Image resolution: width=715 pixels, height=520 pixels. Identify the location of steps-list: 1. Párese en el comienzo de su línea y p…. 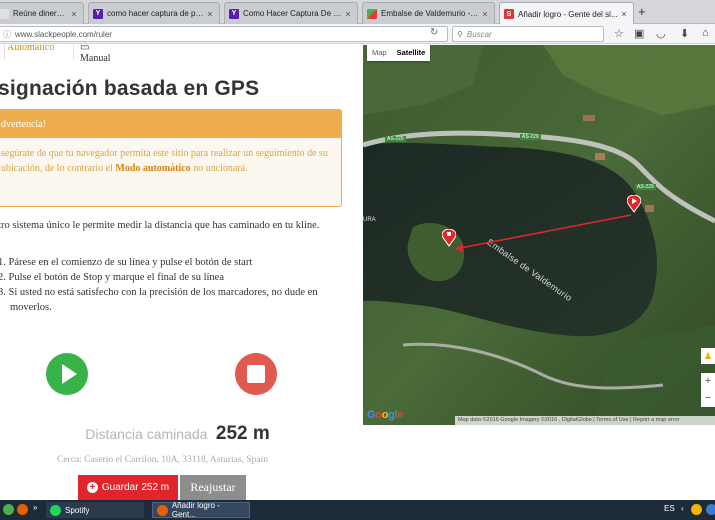
(173, 285).